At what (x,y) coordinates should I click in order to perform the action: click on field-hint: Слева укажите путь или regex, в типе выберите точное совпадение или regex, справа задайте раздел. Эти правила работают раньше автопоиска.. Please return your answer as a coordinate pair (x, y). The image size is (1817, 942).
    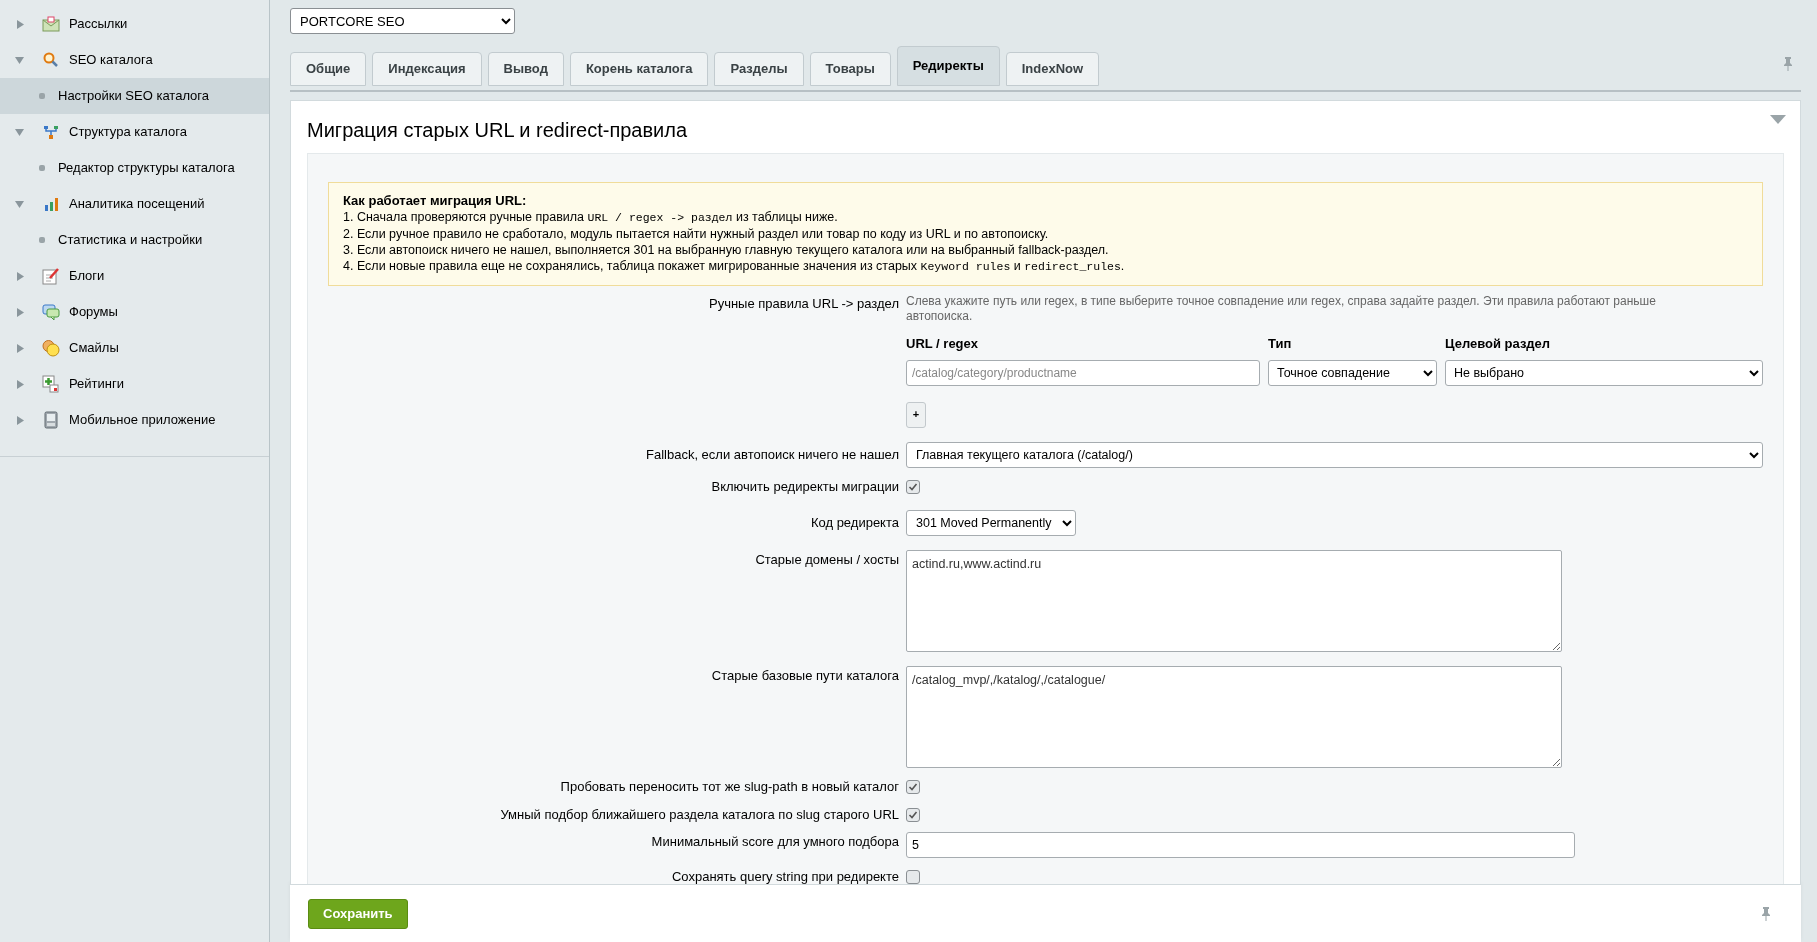
    Looking at the image, I should click on (1281, 309).